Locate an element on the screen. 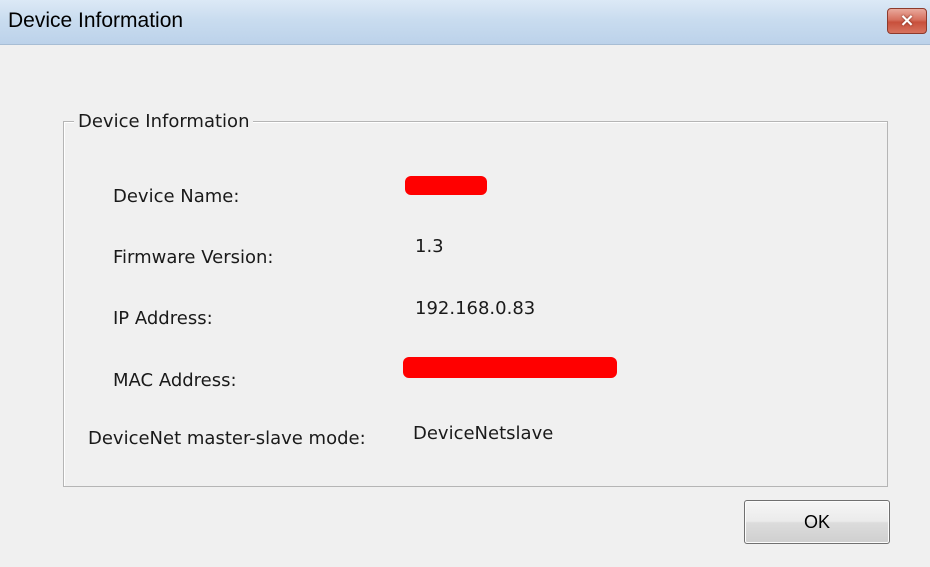 This screenshot has height=567, width=930. title-bar: Device Information × is located at coordinates (465, 22).